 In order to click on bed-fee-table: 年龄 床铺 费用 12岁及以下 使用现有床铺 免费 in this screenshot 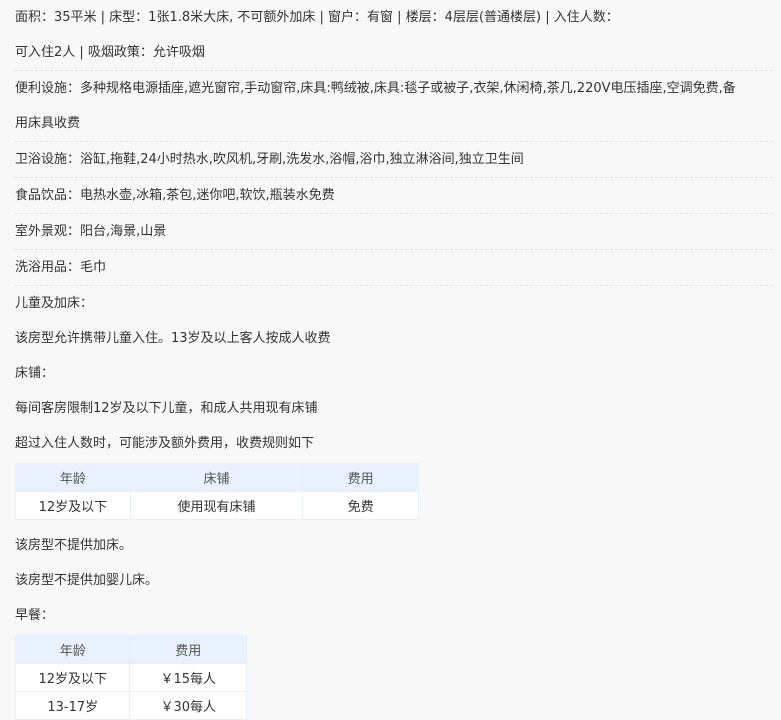, I will do `click(217, 491)`.